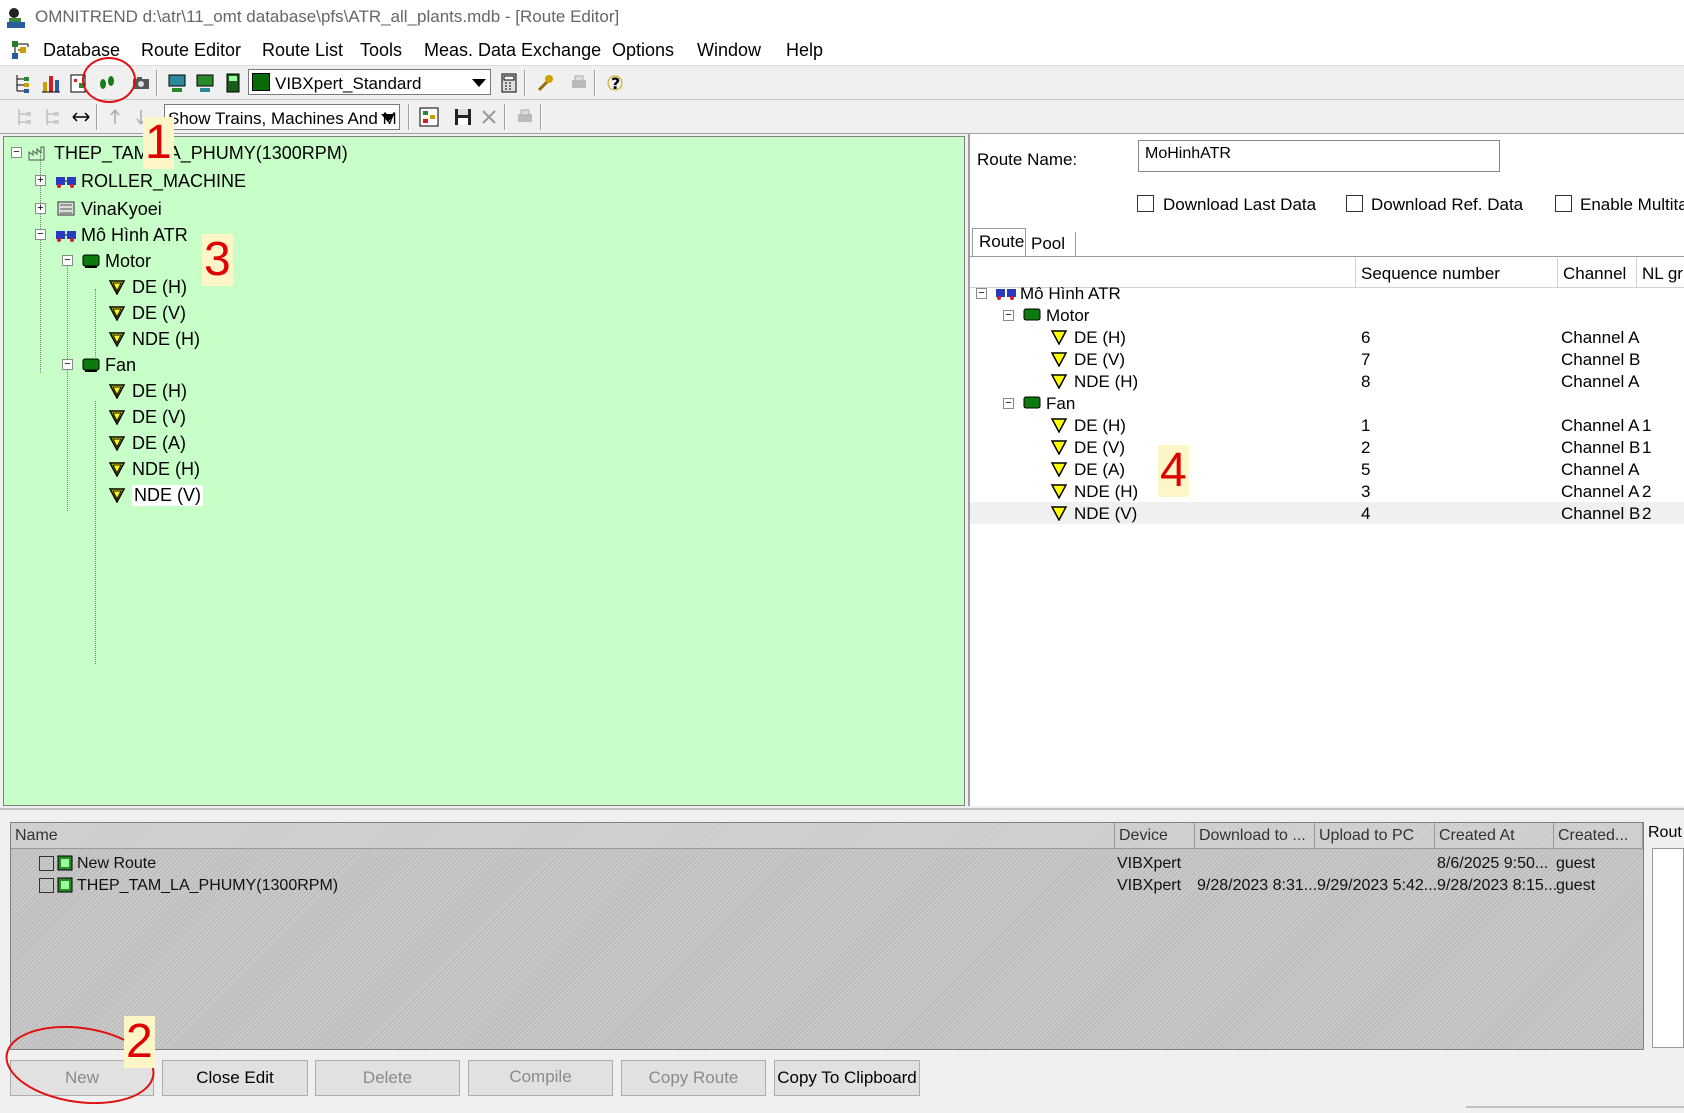 The width and height of the screenshot is (1684, 1113). Describe the element at coordinates (1155, 836) in the screenshot. I see `column-device: Device` at that location.